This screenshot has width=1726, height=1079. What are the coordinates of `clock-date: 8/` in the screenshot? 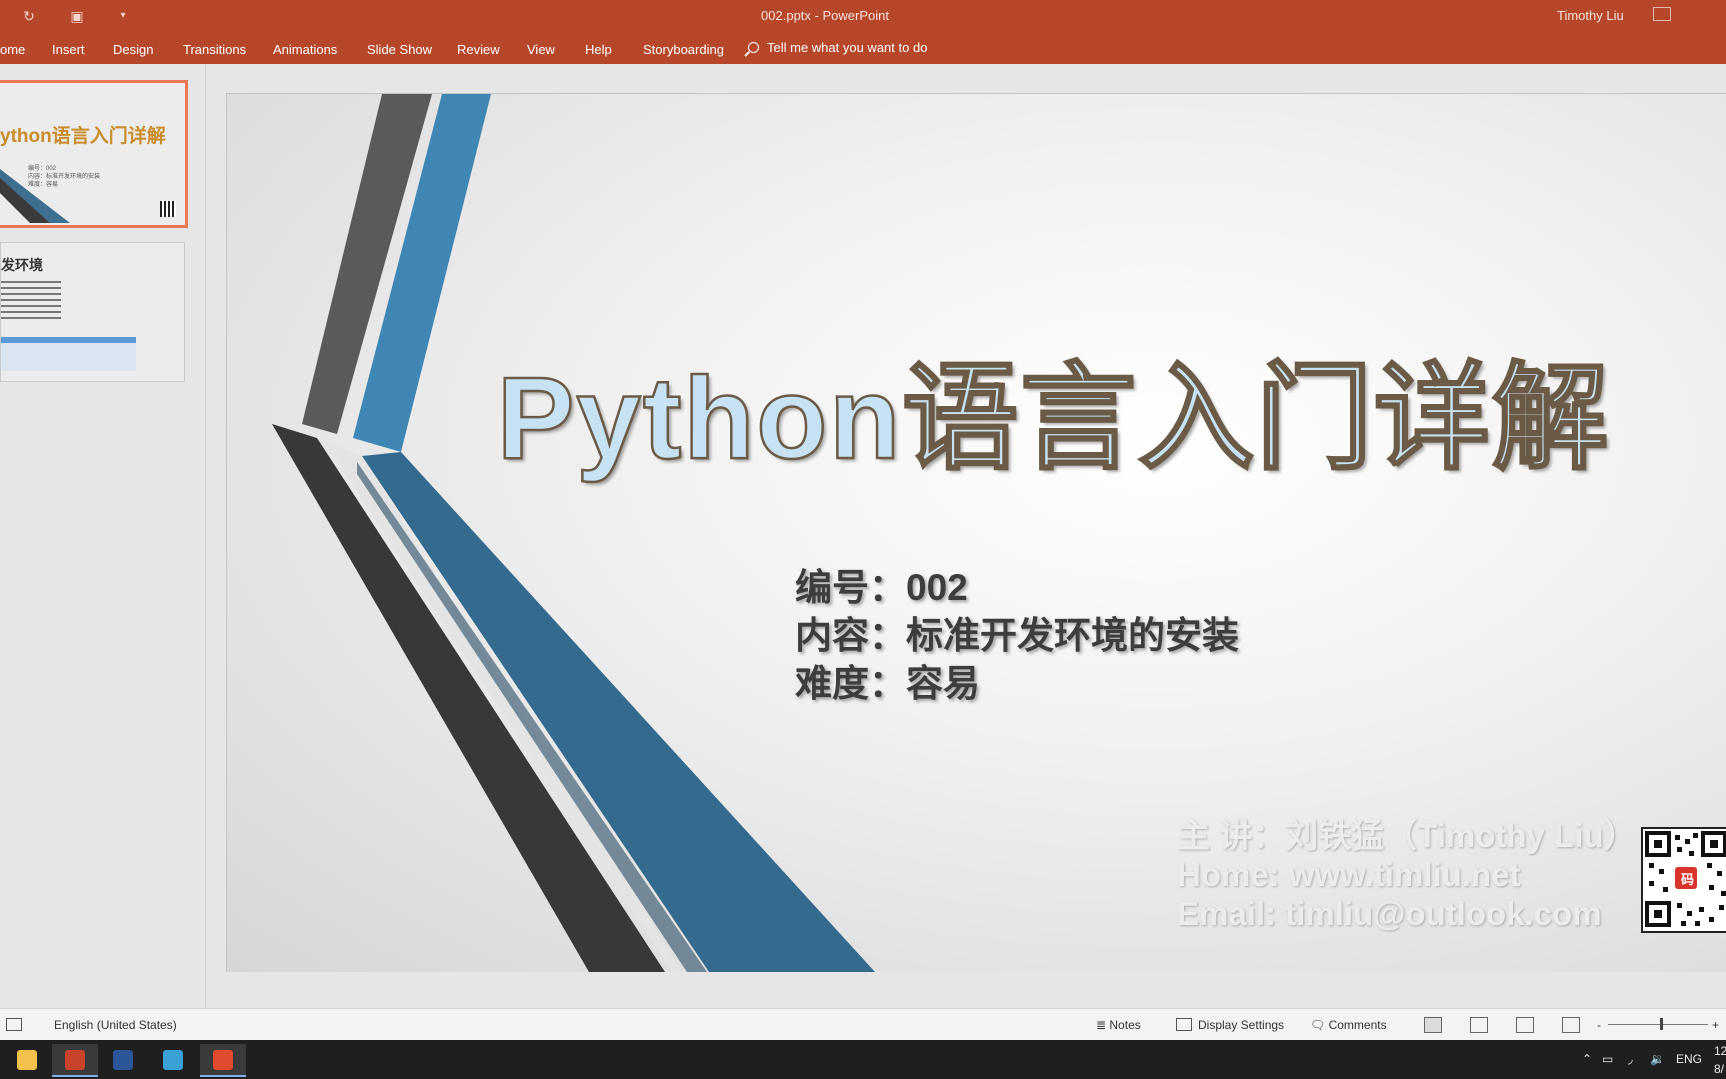 It's located at (1719, 1069).